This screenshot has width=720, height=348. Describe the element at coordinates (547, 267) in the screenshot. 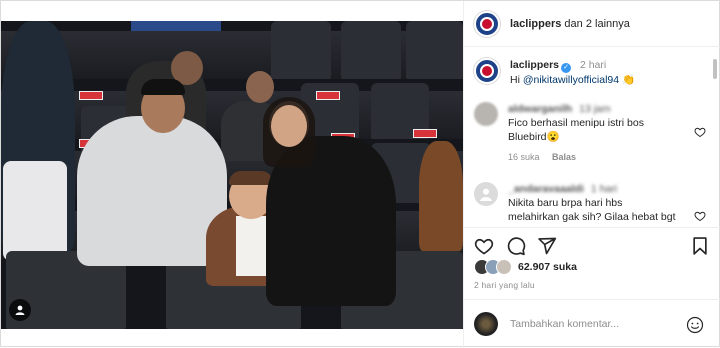

I see `likes-count: 62.907 suka` at that location.